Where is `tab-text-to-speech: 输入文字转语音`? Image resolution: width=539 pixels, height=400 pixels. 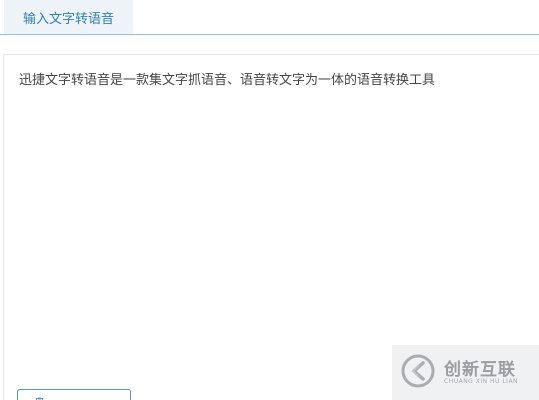
tab-text-to-speech: 输入文字转语音 is located at coordinates (68, 17).